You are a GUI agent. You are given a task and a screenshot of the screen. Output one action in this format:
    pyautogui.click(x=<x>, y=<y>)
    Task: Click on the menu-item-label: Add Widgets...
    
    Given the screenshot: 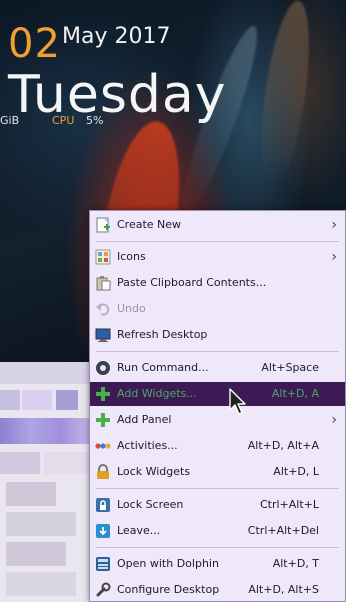 What is the action you would take?
    pyautogui.click(x=157, y=393)
    